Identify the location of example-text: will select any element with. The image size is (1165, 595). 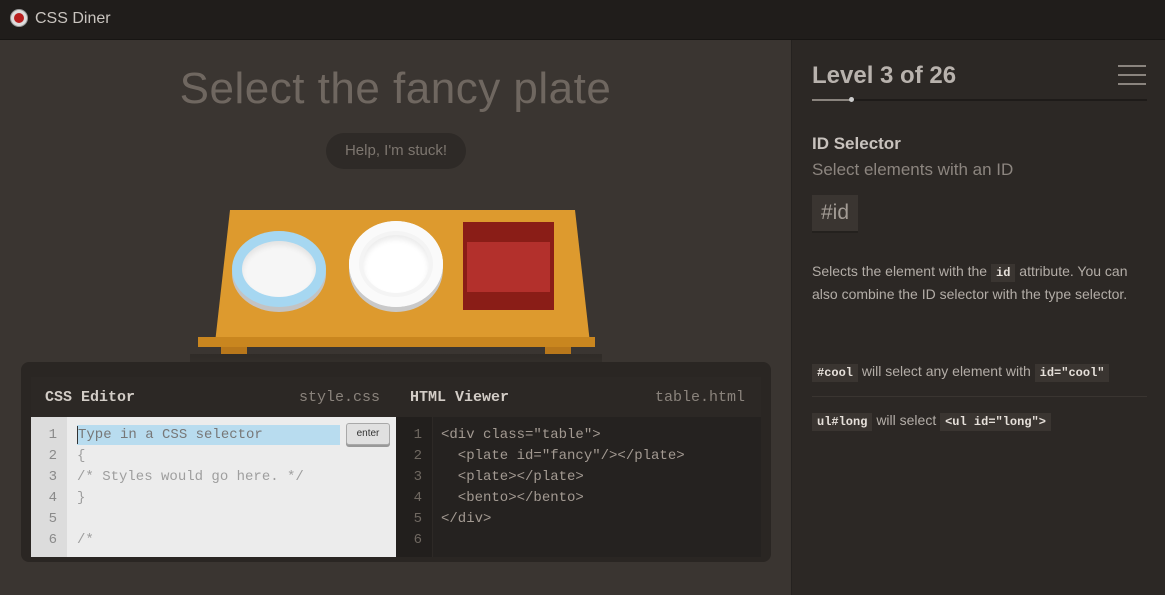
(946, 371).